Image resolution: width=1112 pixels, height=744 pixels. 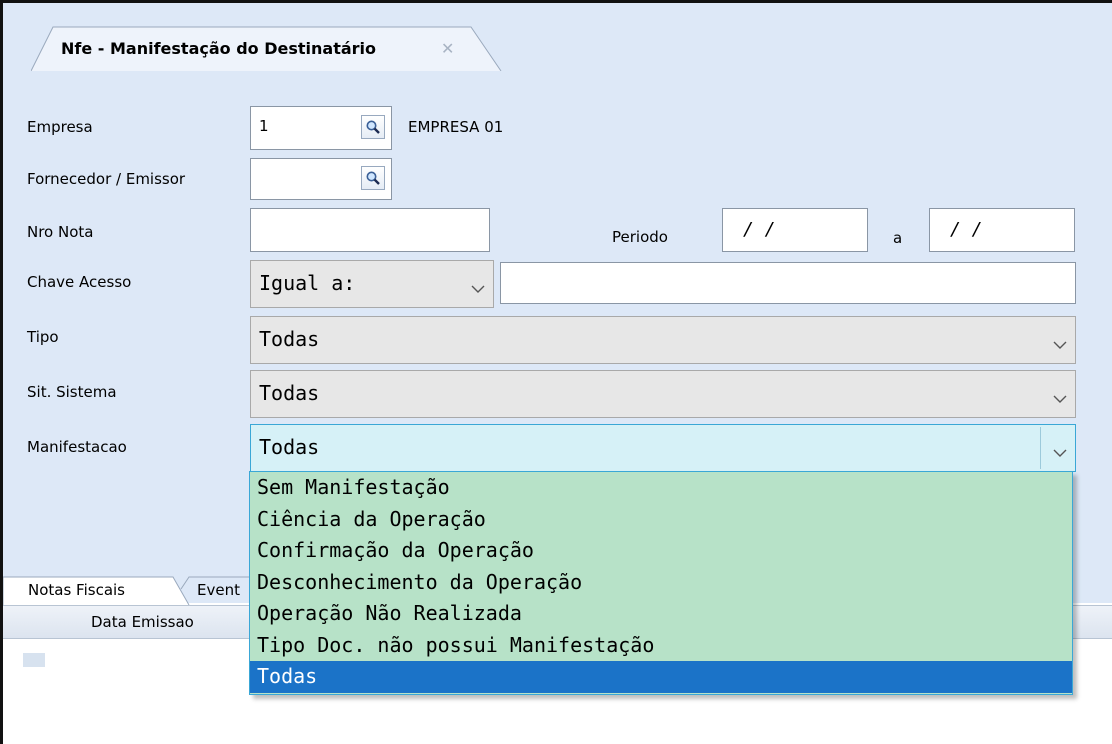 I want to click on row-indicator, so click(x=34, y=660).